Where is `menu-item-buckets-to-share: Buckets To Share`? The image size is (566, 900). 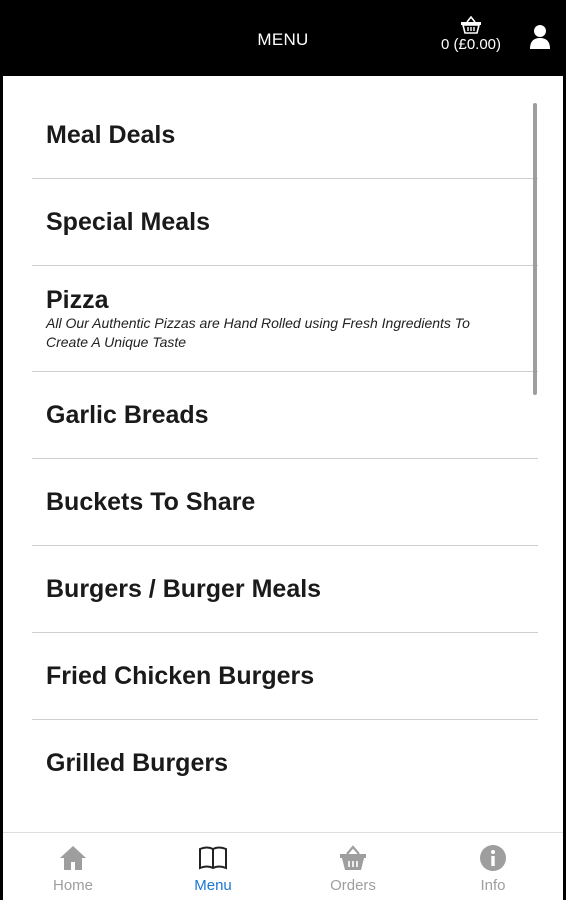
menu-item-buckets-to-share: Buckets To Share is located at coordinates (285, 502).